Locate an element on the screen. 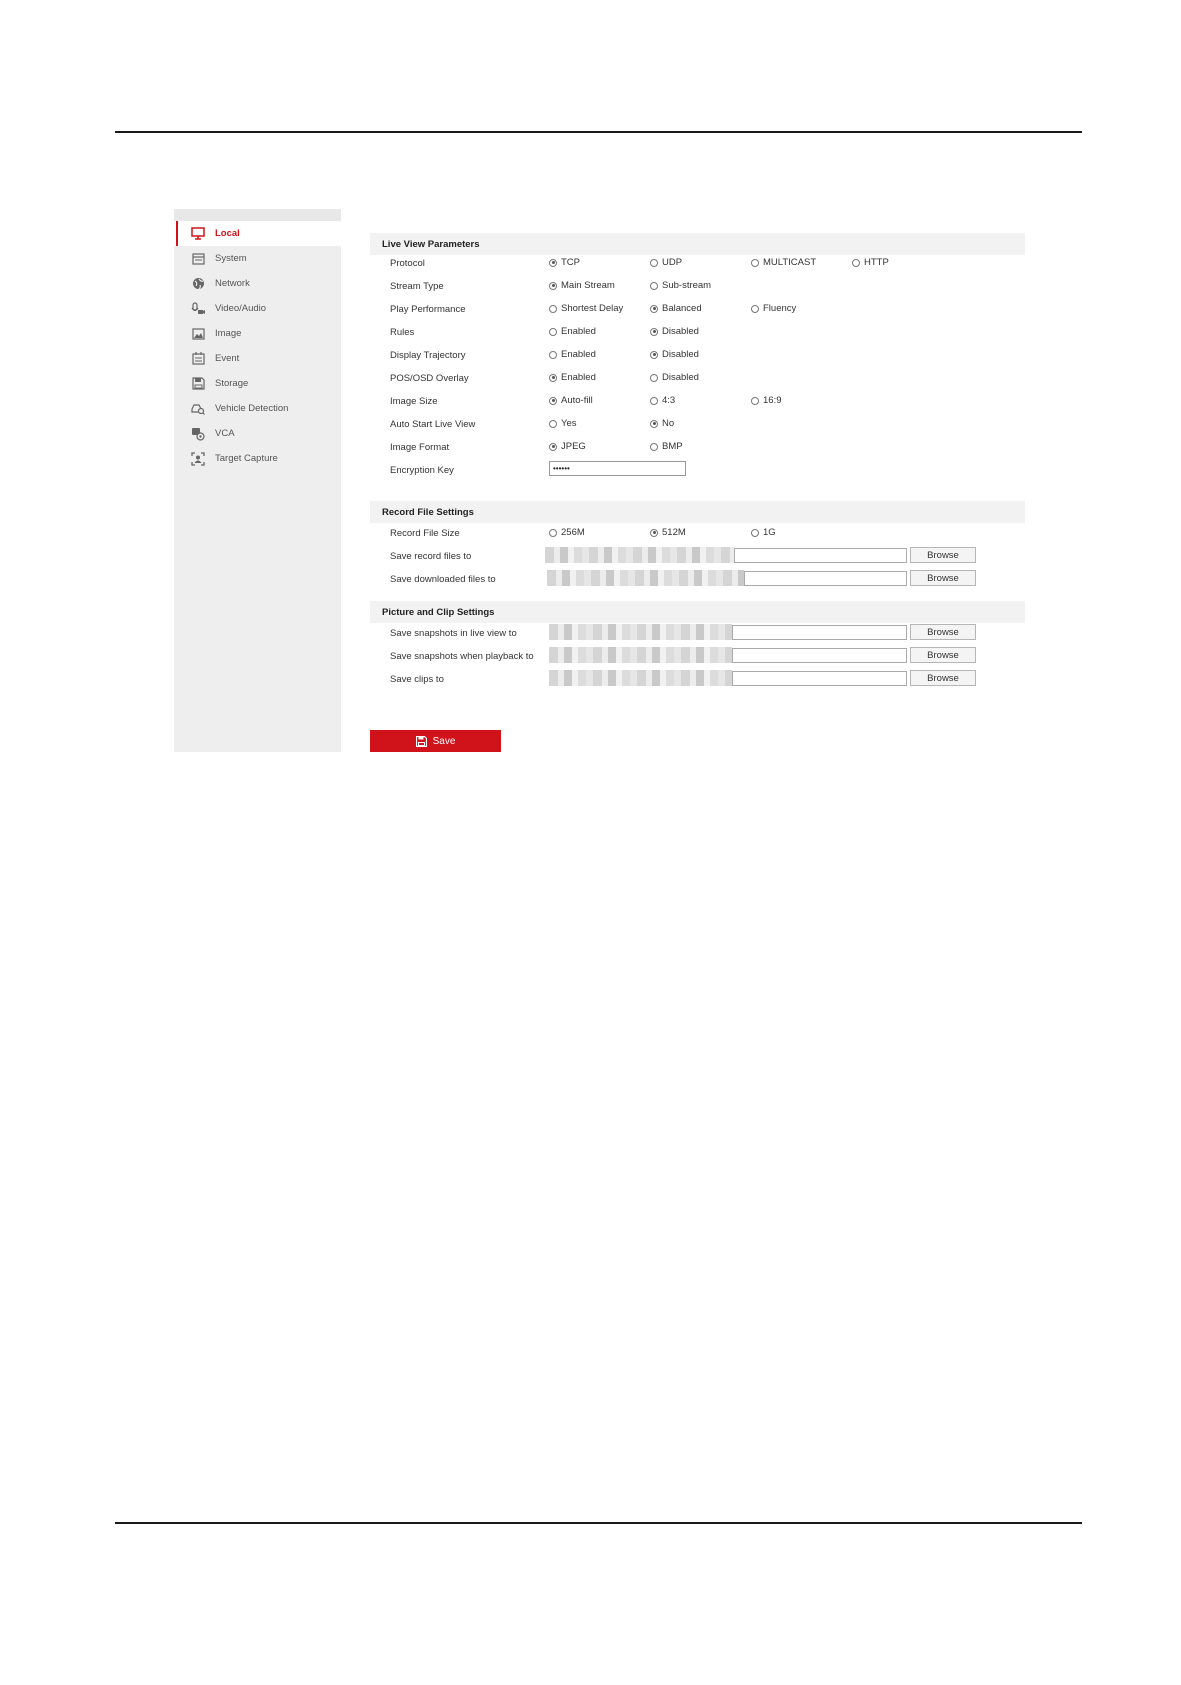  option-label: Yes is located at coordinates (569, 423).